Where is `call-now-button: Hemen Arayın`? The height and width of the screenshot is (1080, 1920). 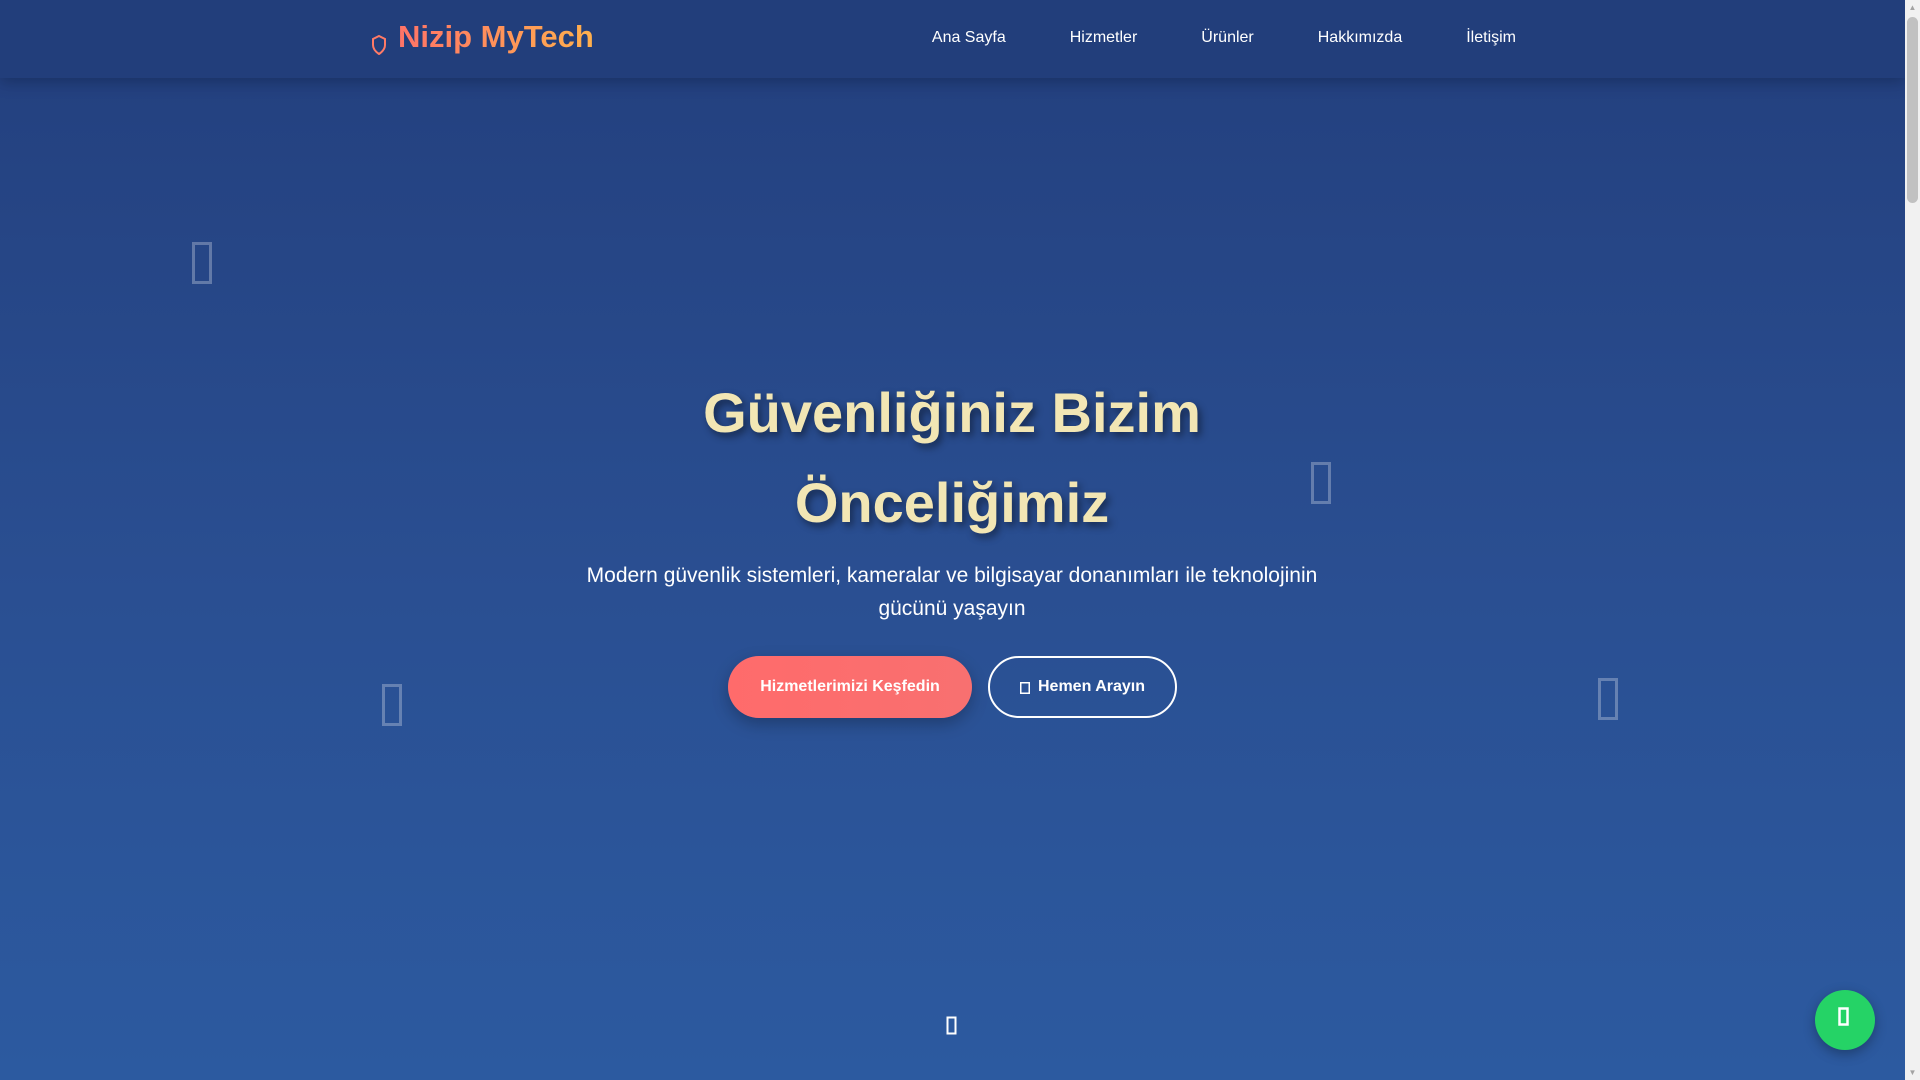 call-now-button: Hemen Arayın is located at coordinates (1082, 687).